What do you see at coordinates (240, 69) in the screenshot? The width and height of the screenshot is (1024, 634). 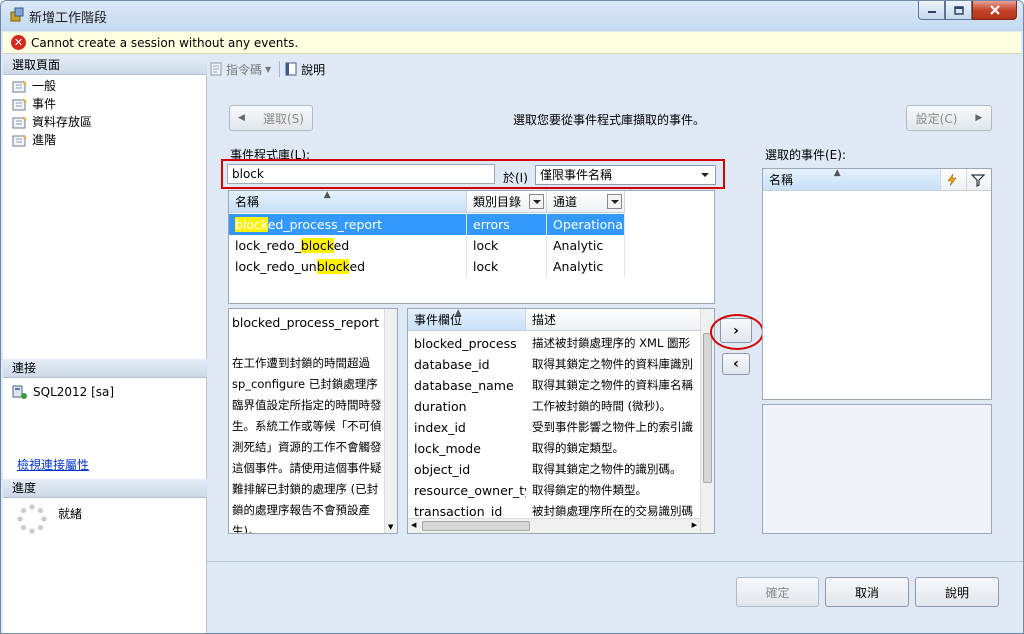 I see `script-button: 指令碼 ▼` at bounding box center [240, 69].